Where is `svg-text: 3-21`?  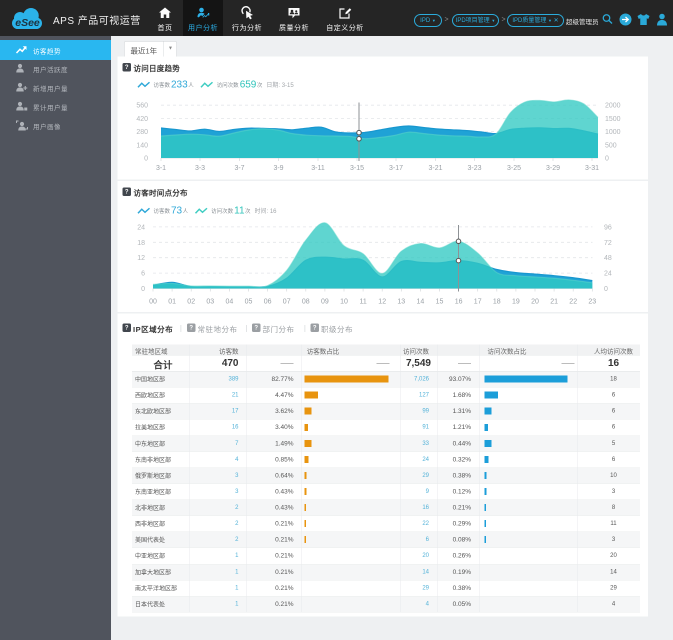 svg-text: 3-21 is located at coordinates (435, 168).